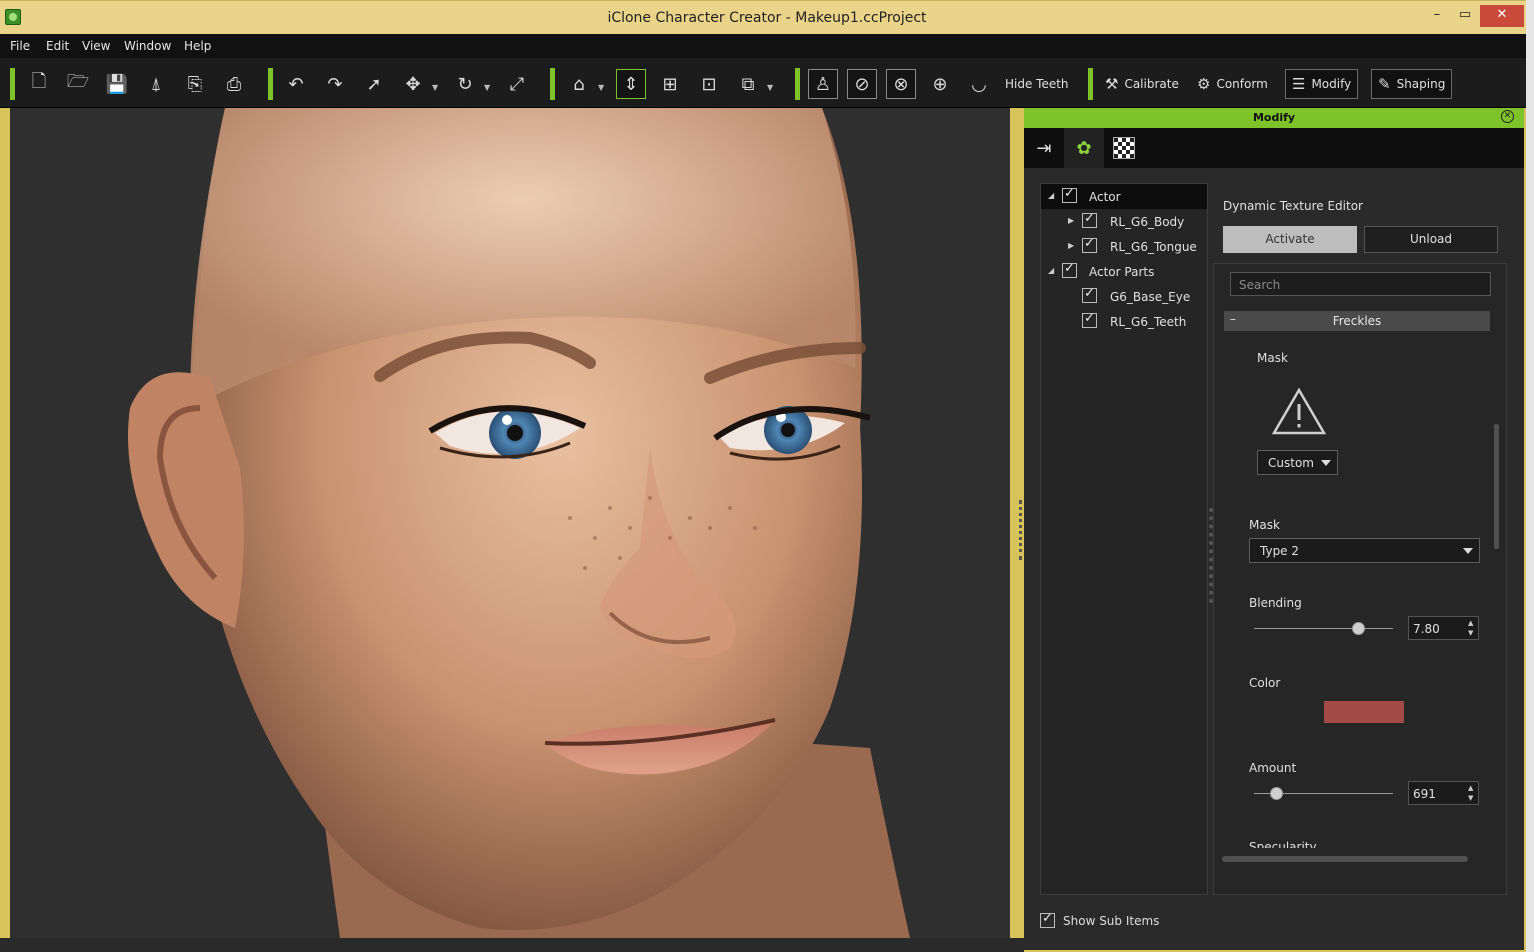 The height and width of the screenshot is (952, 1534). What do you see at coordinates (1357, 321) in the screenshot?
I see `freckles-section-header: – Freckles` at bounding box center [1357, 321].